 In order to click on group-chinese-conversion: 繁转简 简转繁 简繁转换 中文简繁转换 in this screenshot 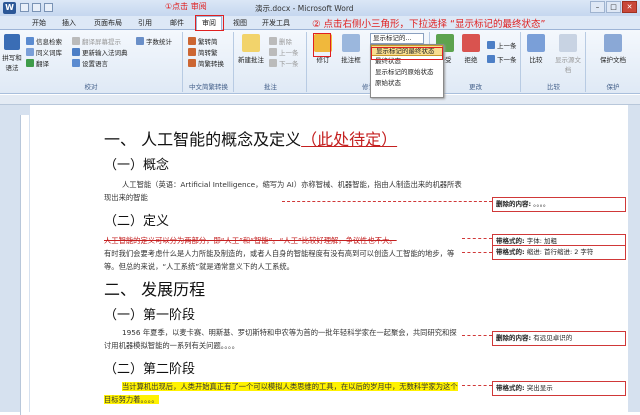, I will do `click(209, 62)`.